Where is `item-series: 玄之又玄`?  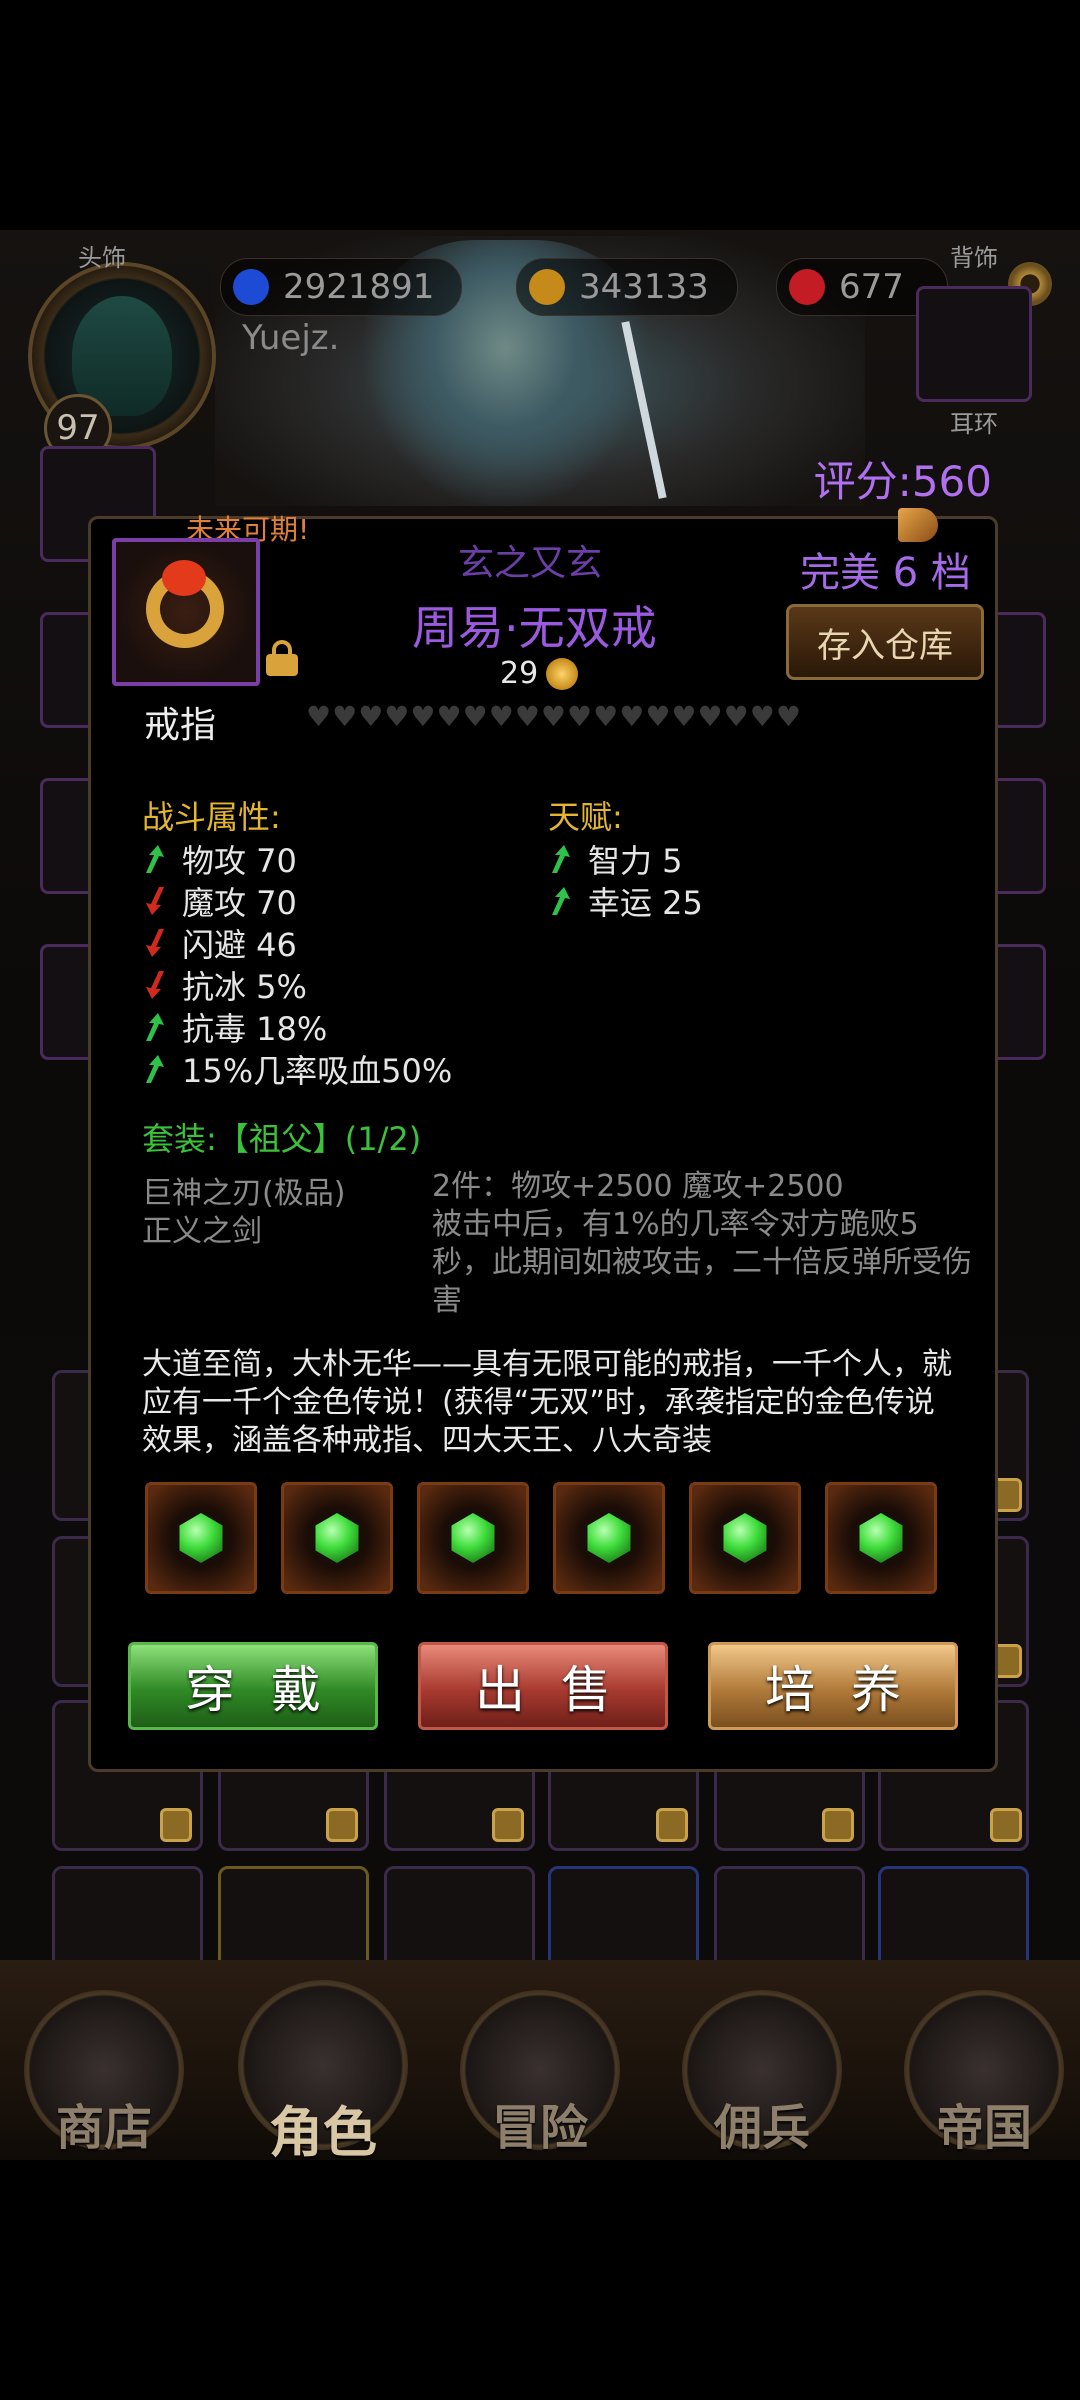
item-series: 玄之又玄 is located at coordinates (530, 563).